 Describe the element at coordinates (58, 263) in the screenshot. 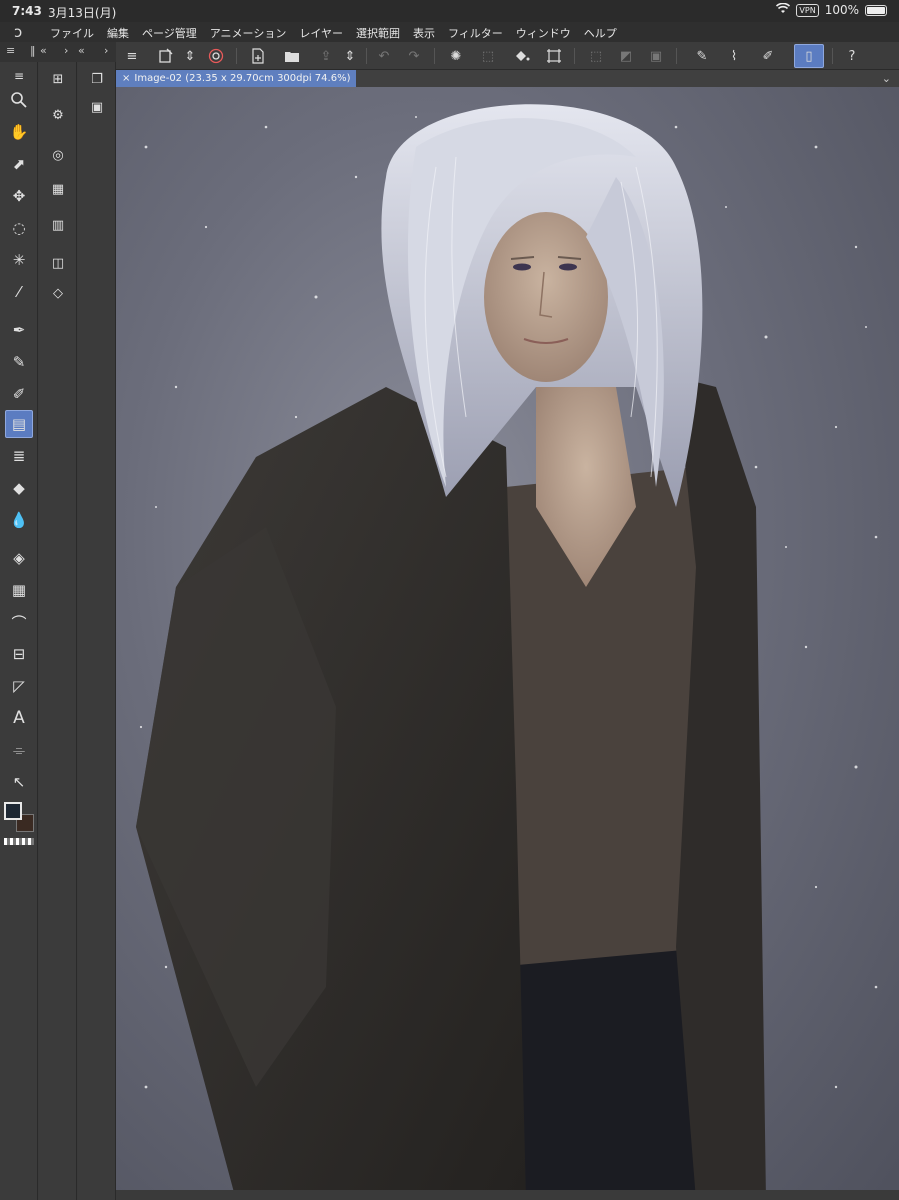

I see `sub-view-icon: ◫` at that location.